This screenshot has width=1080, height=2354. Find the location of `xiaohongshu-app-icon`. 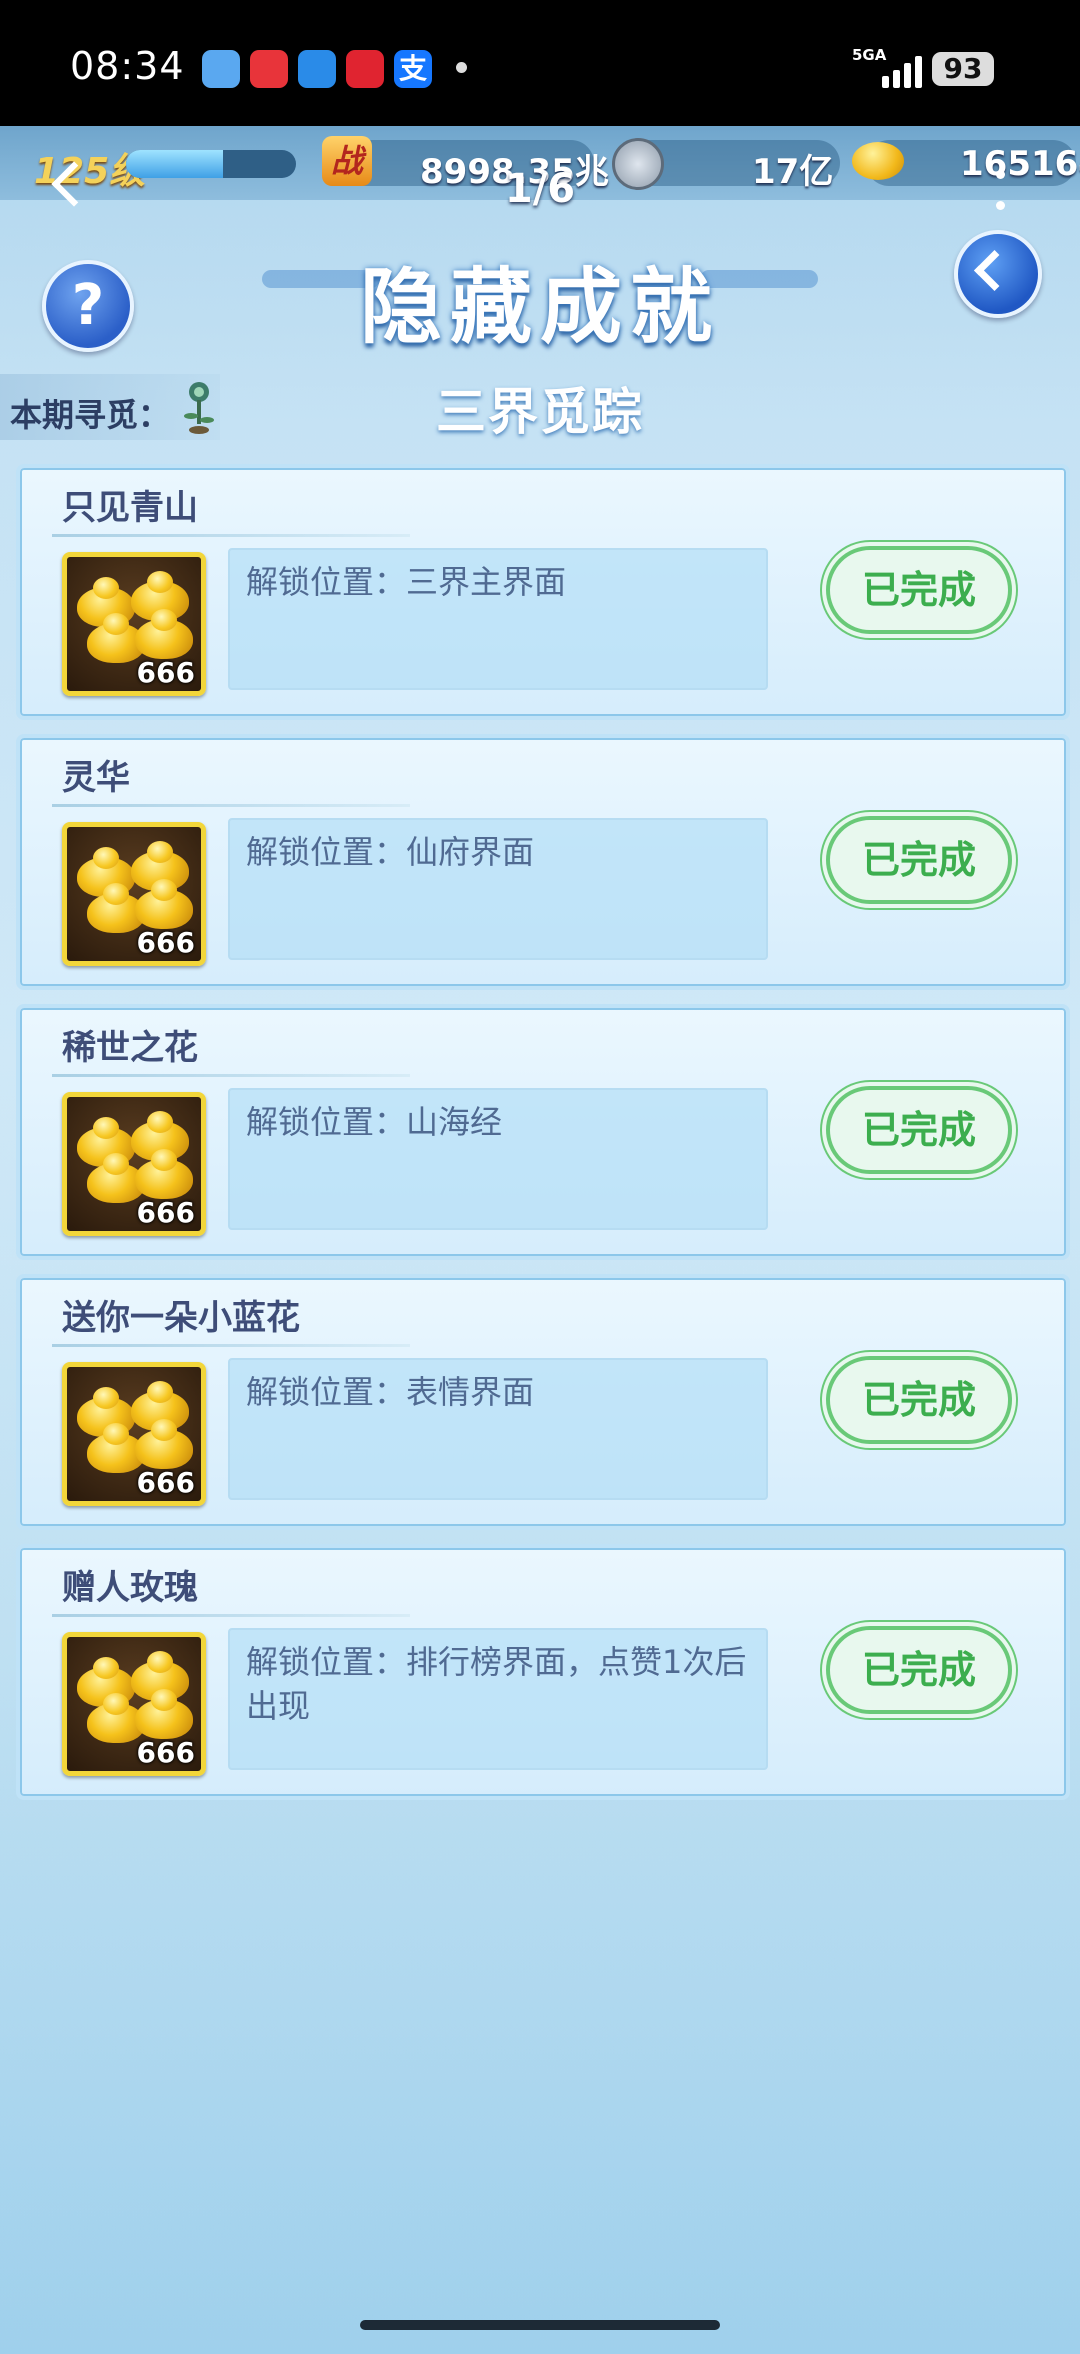

xiaohongshu-app-icon is located at coordinates (269, 69).